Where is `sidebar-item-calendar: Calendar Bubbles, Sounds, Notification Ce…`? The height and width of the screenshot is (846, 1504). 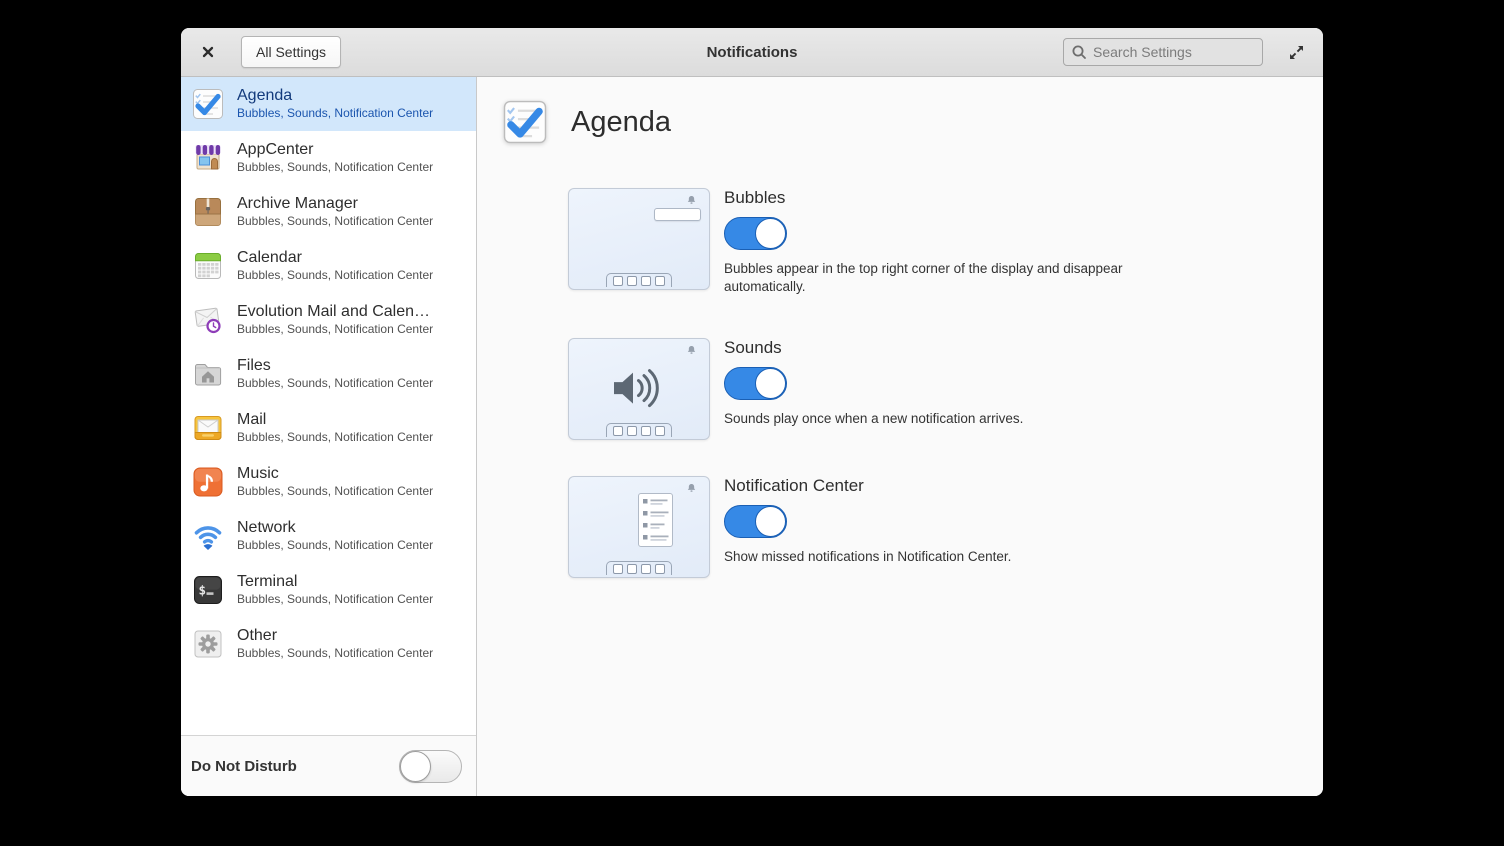
sidebar-item-calendar: Calendar Bubbles, Sounds, Notification Ce… is located at coordinates (328, 266).